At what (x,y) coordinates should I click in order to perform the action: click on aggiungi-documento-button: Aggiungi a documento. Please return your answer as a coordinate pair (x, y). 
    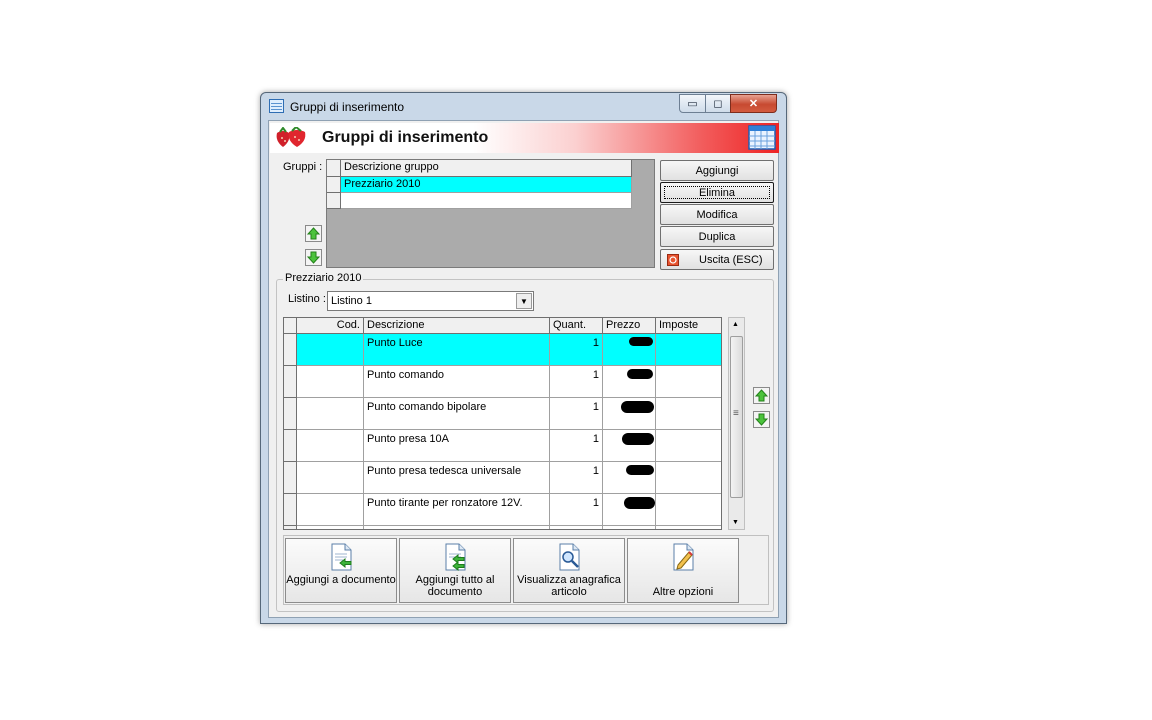
    Looking at the image, I should click on (341, 570).